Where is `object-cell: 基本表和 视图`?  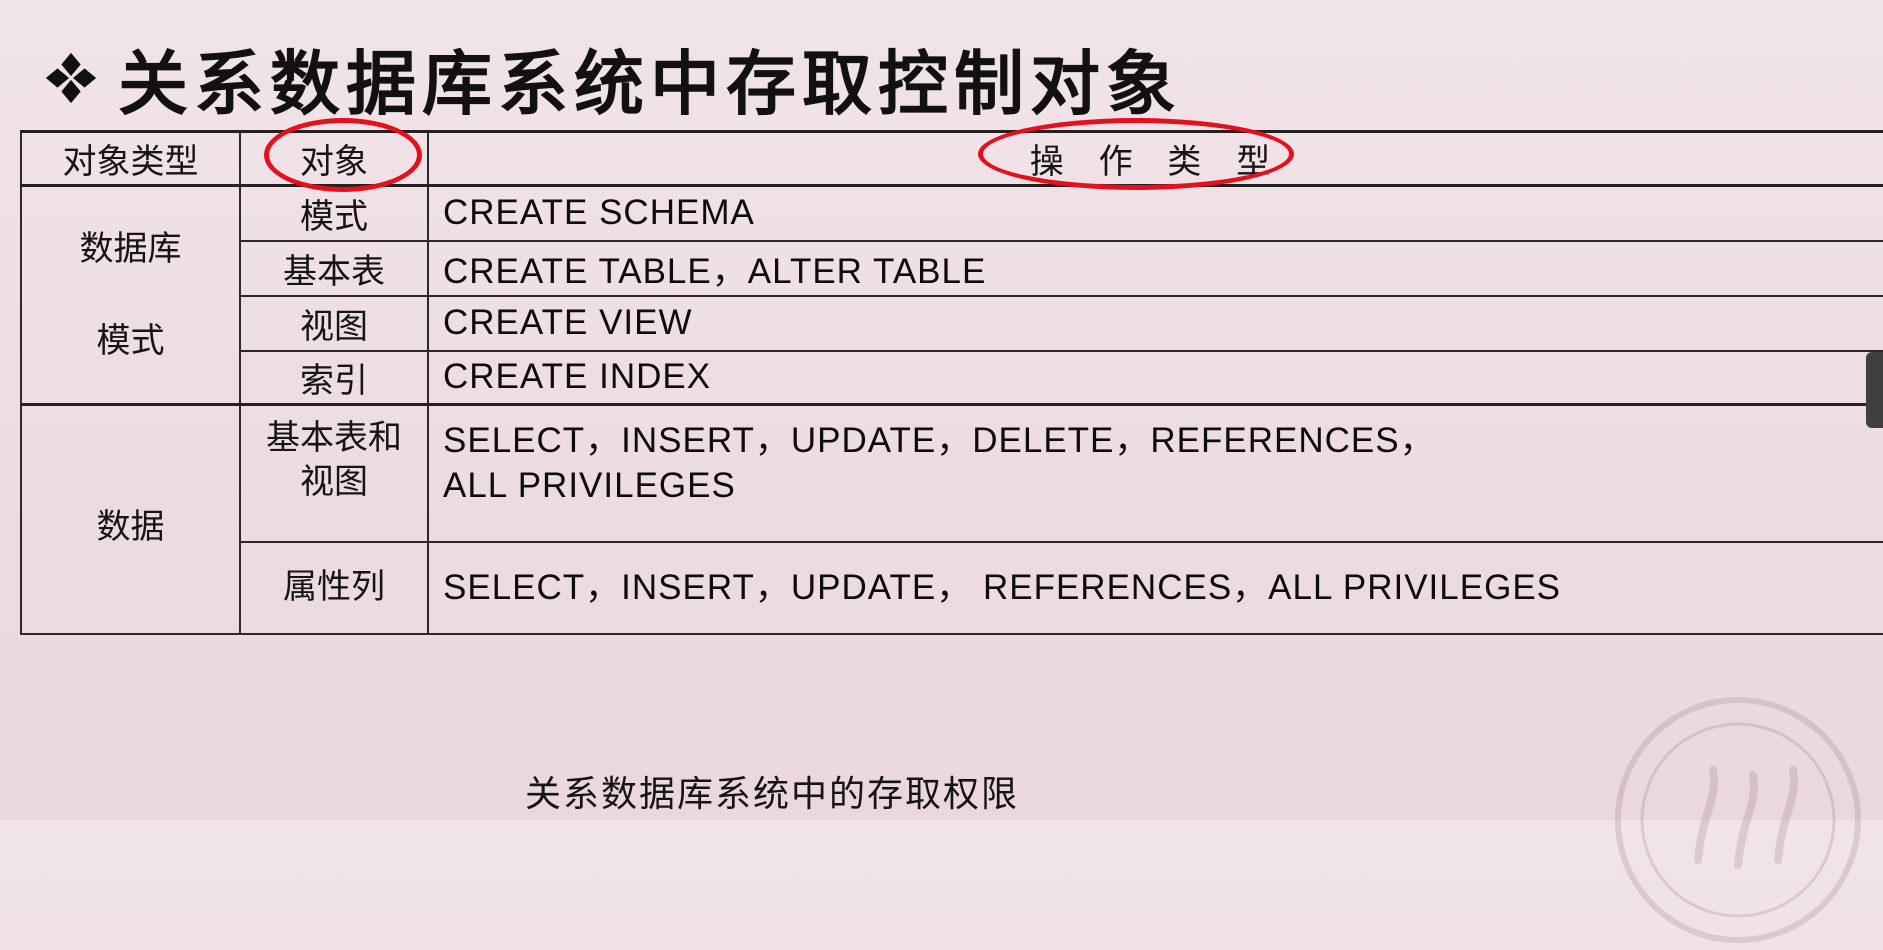 object-cell: 基本表和 视图 is located at coordinates (334, 473).